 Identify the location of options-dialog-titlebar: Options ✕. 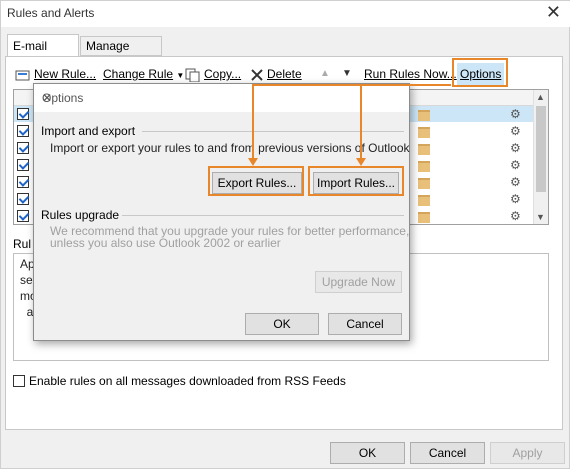
(221, 98).